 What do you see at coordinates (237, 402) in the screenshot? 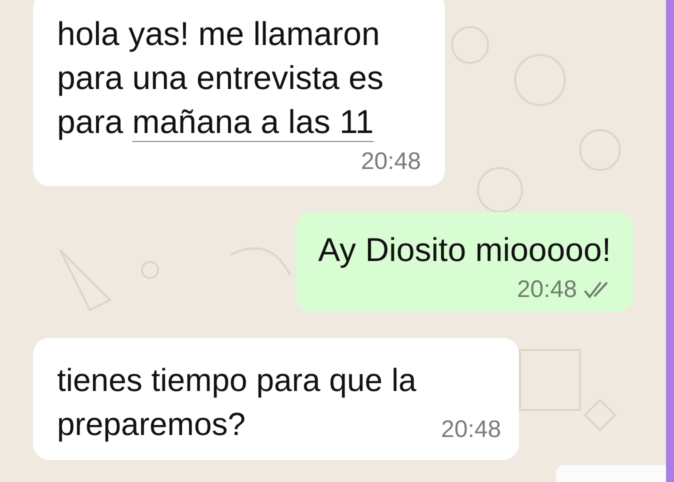
I see `message-text: tienes tiempo para que la preparemos?` at bounding box center [237, 402].